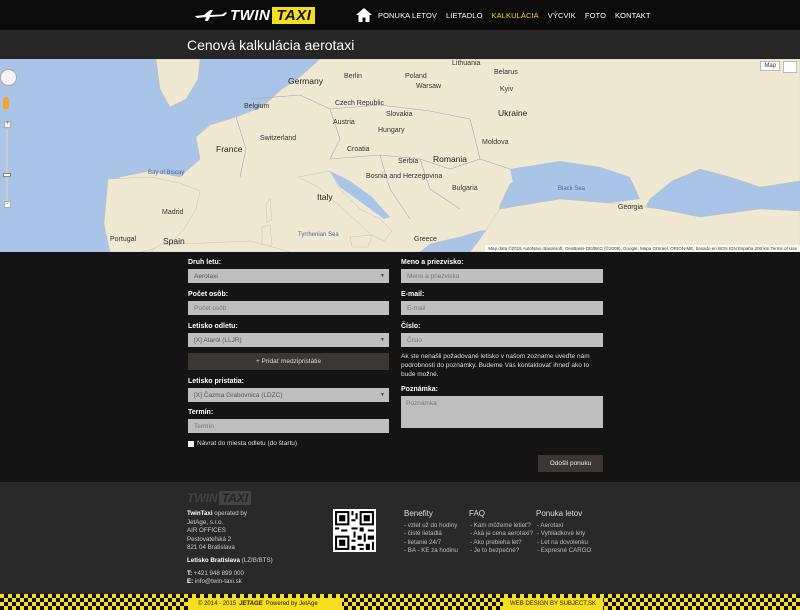  I want to click on footer-link-ponuka-1: - Aerotaxi, so click(550, 525).